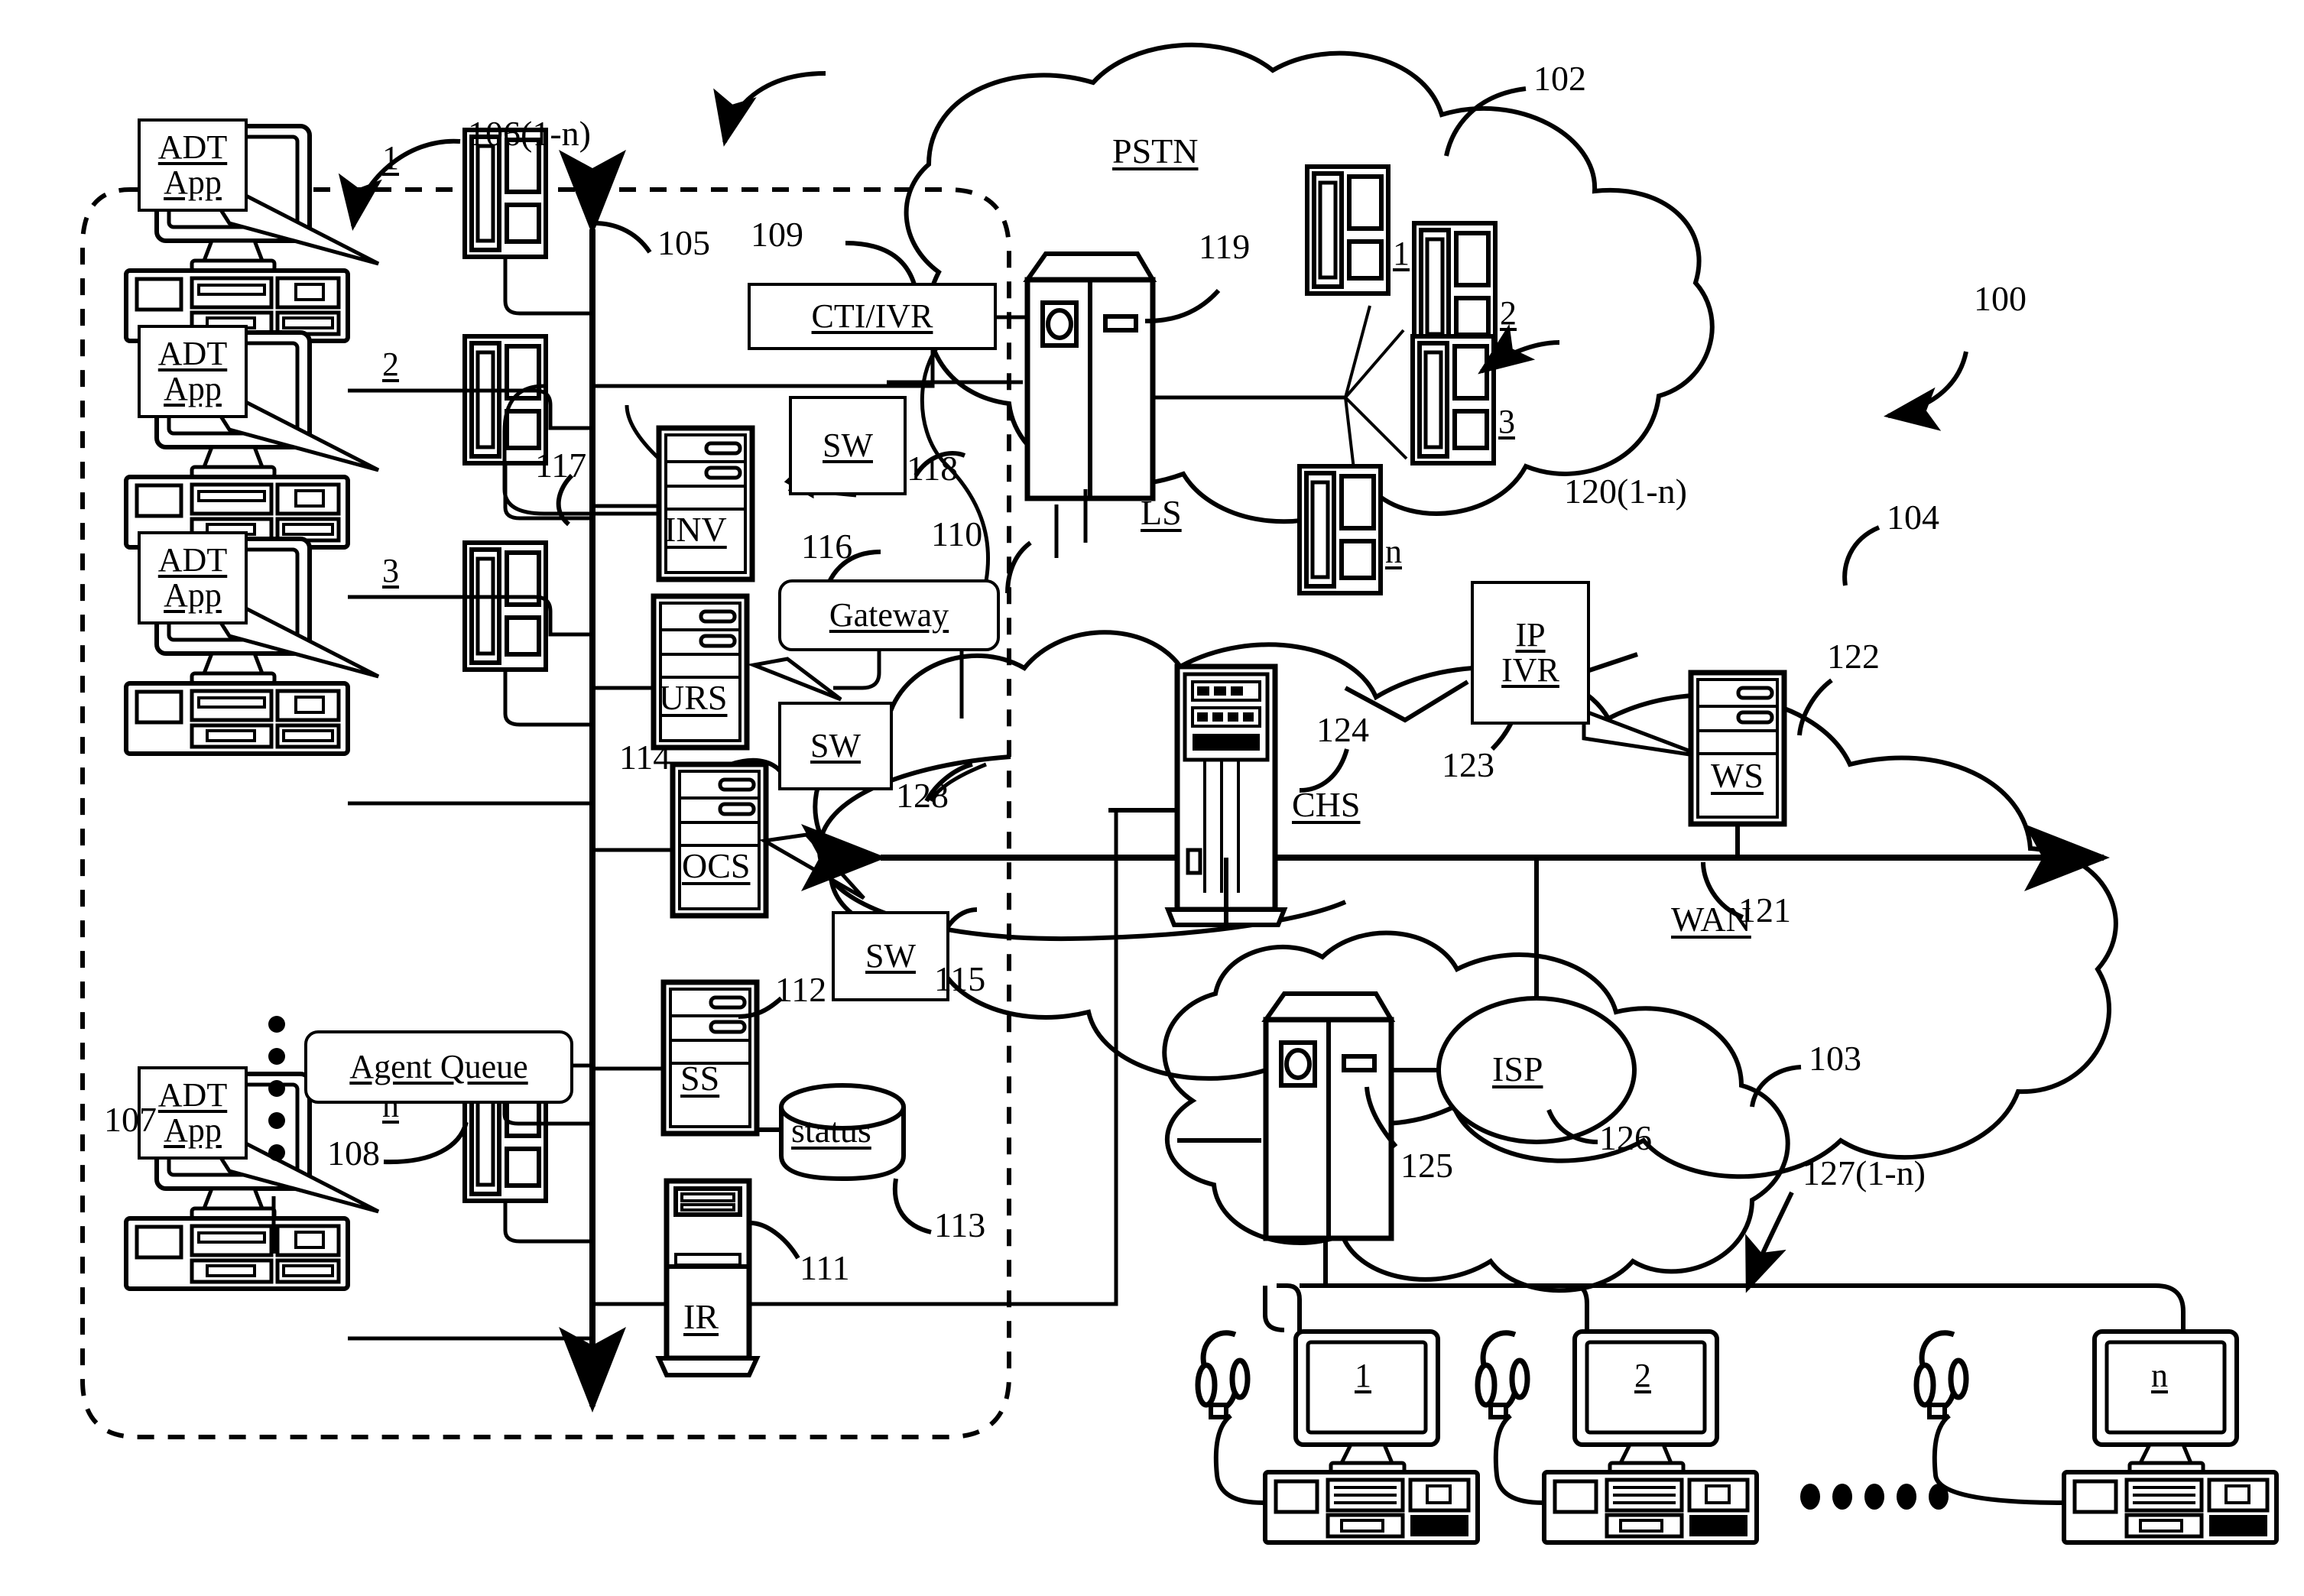 The height and width of the screenshot is (1596, 2304). What do you see at coordinates (193, 389) in the screenshot?
I see `adt-label-2b: App` at bounding box center [193, 389].